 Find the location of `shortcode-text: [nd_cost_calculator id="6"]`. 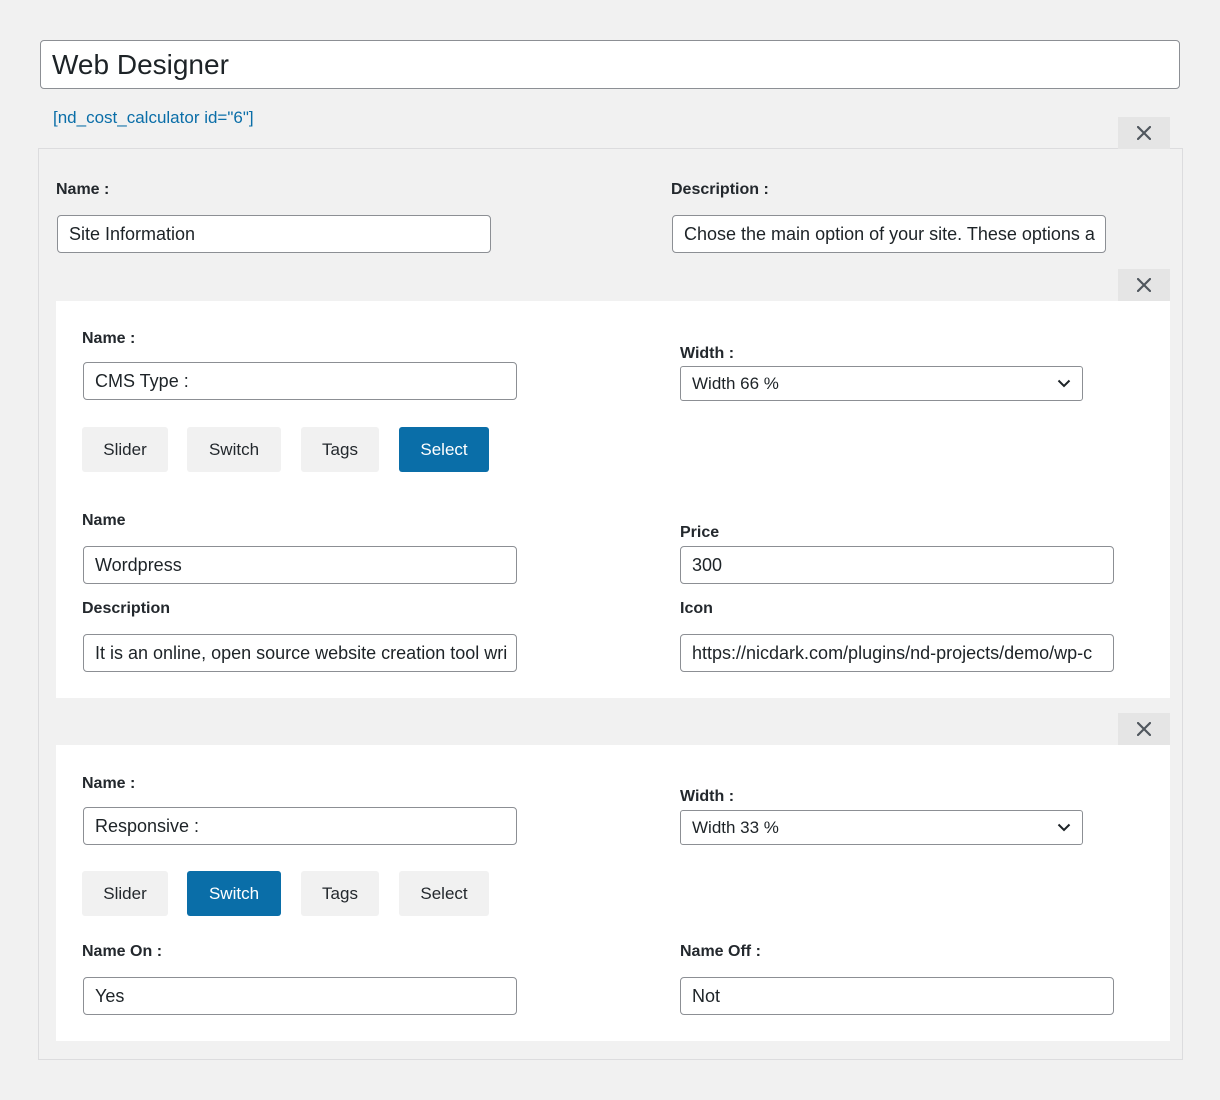

shortcode-text: [nd_cost_calculator id="6"] is located at coordinates (153, 117).